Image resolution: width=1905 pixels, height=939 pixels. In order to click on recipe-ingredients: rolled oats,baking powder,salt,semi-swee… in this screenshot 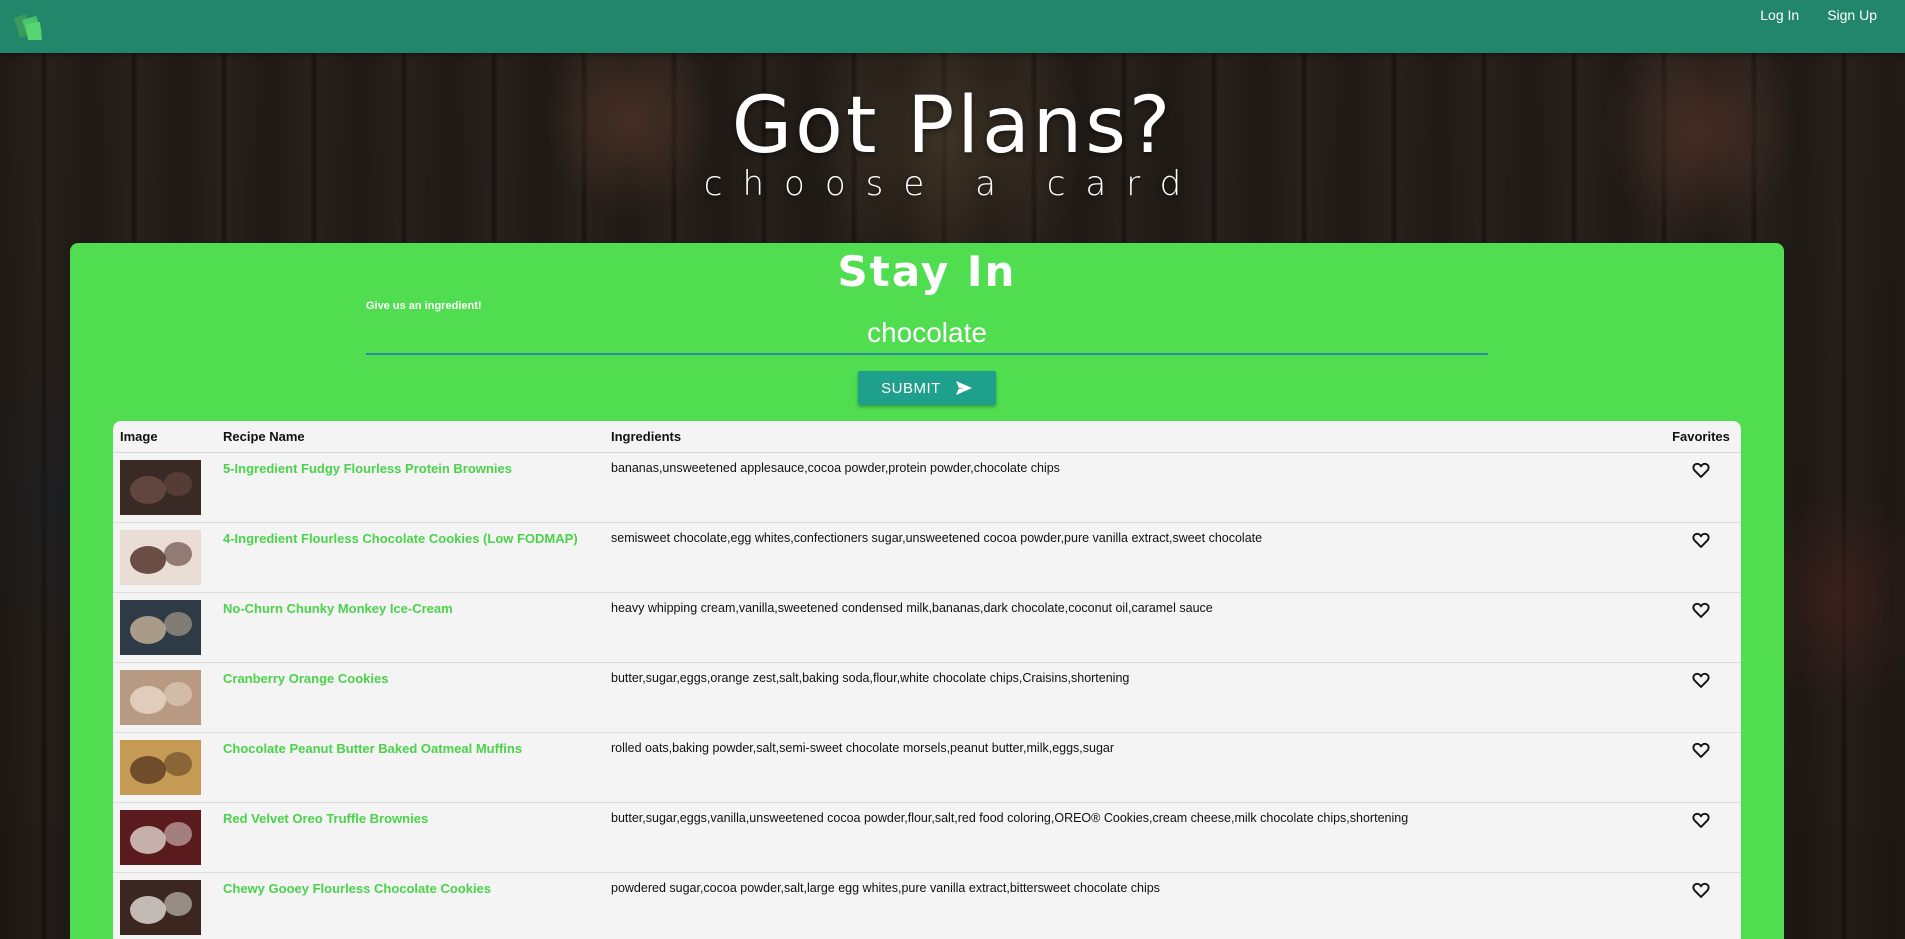, I will do `click(1132, 767)`.